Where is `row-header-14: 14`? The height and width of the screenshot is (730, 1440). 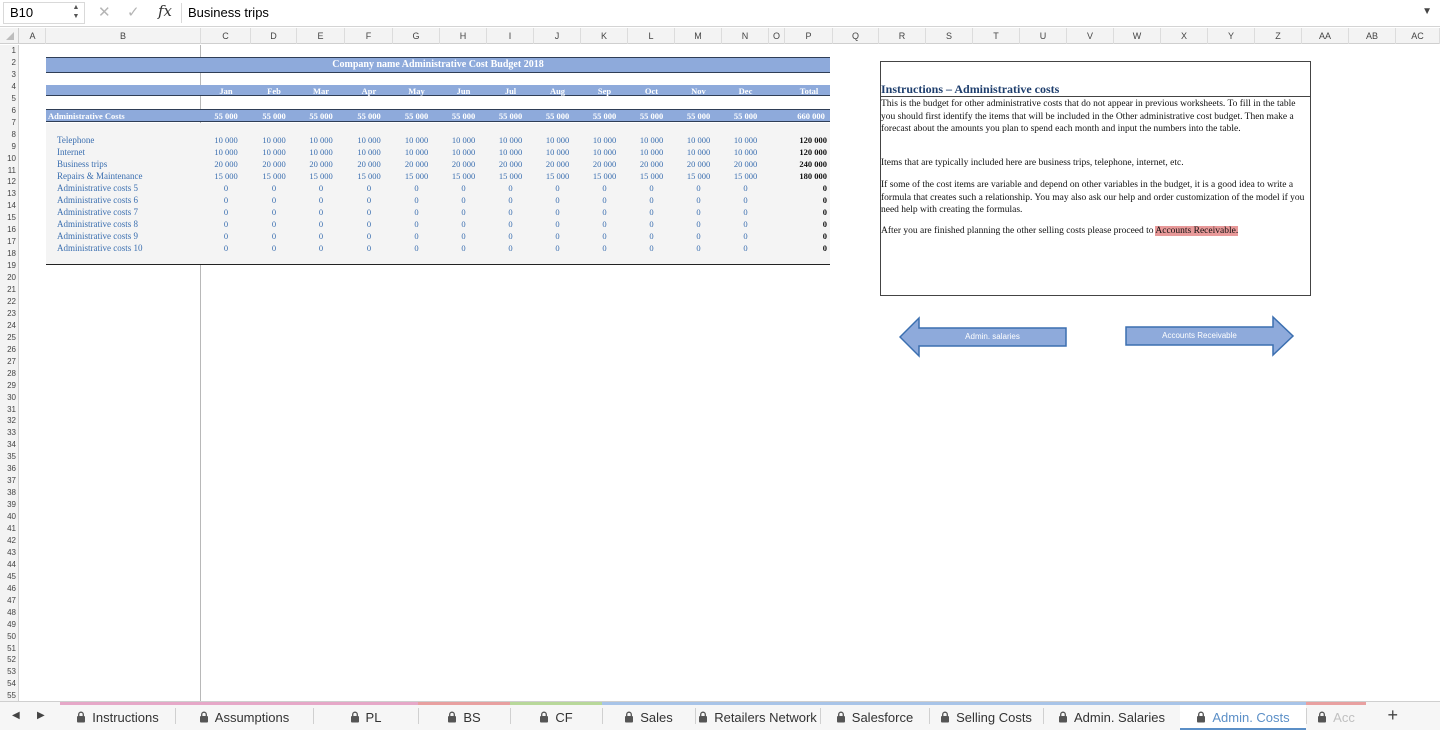 row-header-14: 14 is located at coordinates (9, 206).